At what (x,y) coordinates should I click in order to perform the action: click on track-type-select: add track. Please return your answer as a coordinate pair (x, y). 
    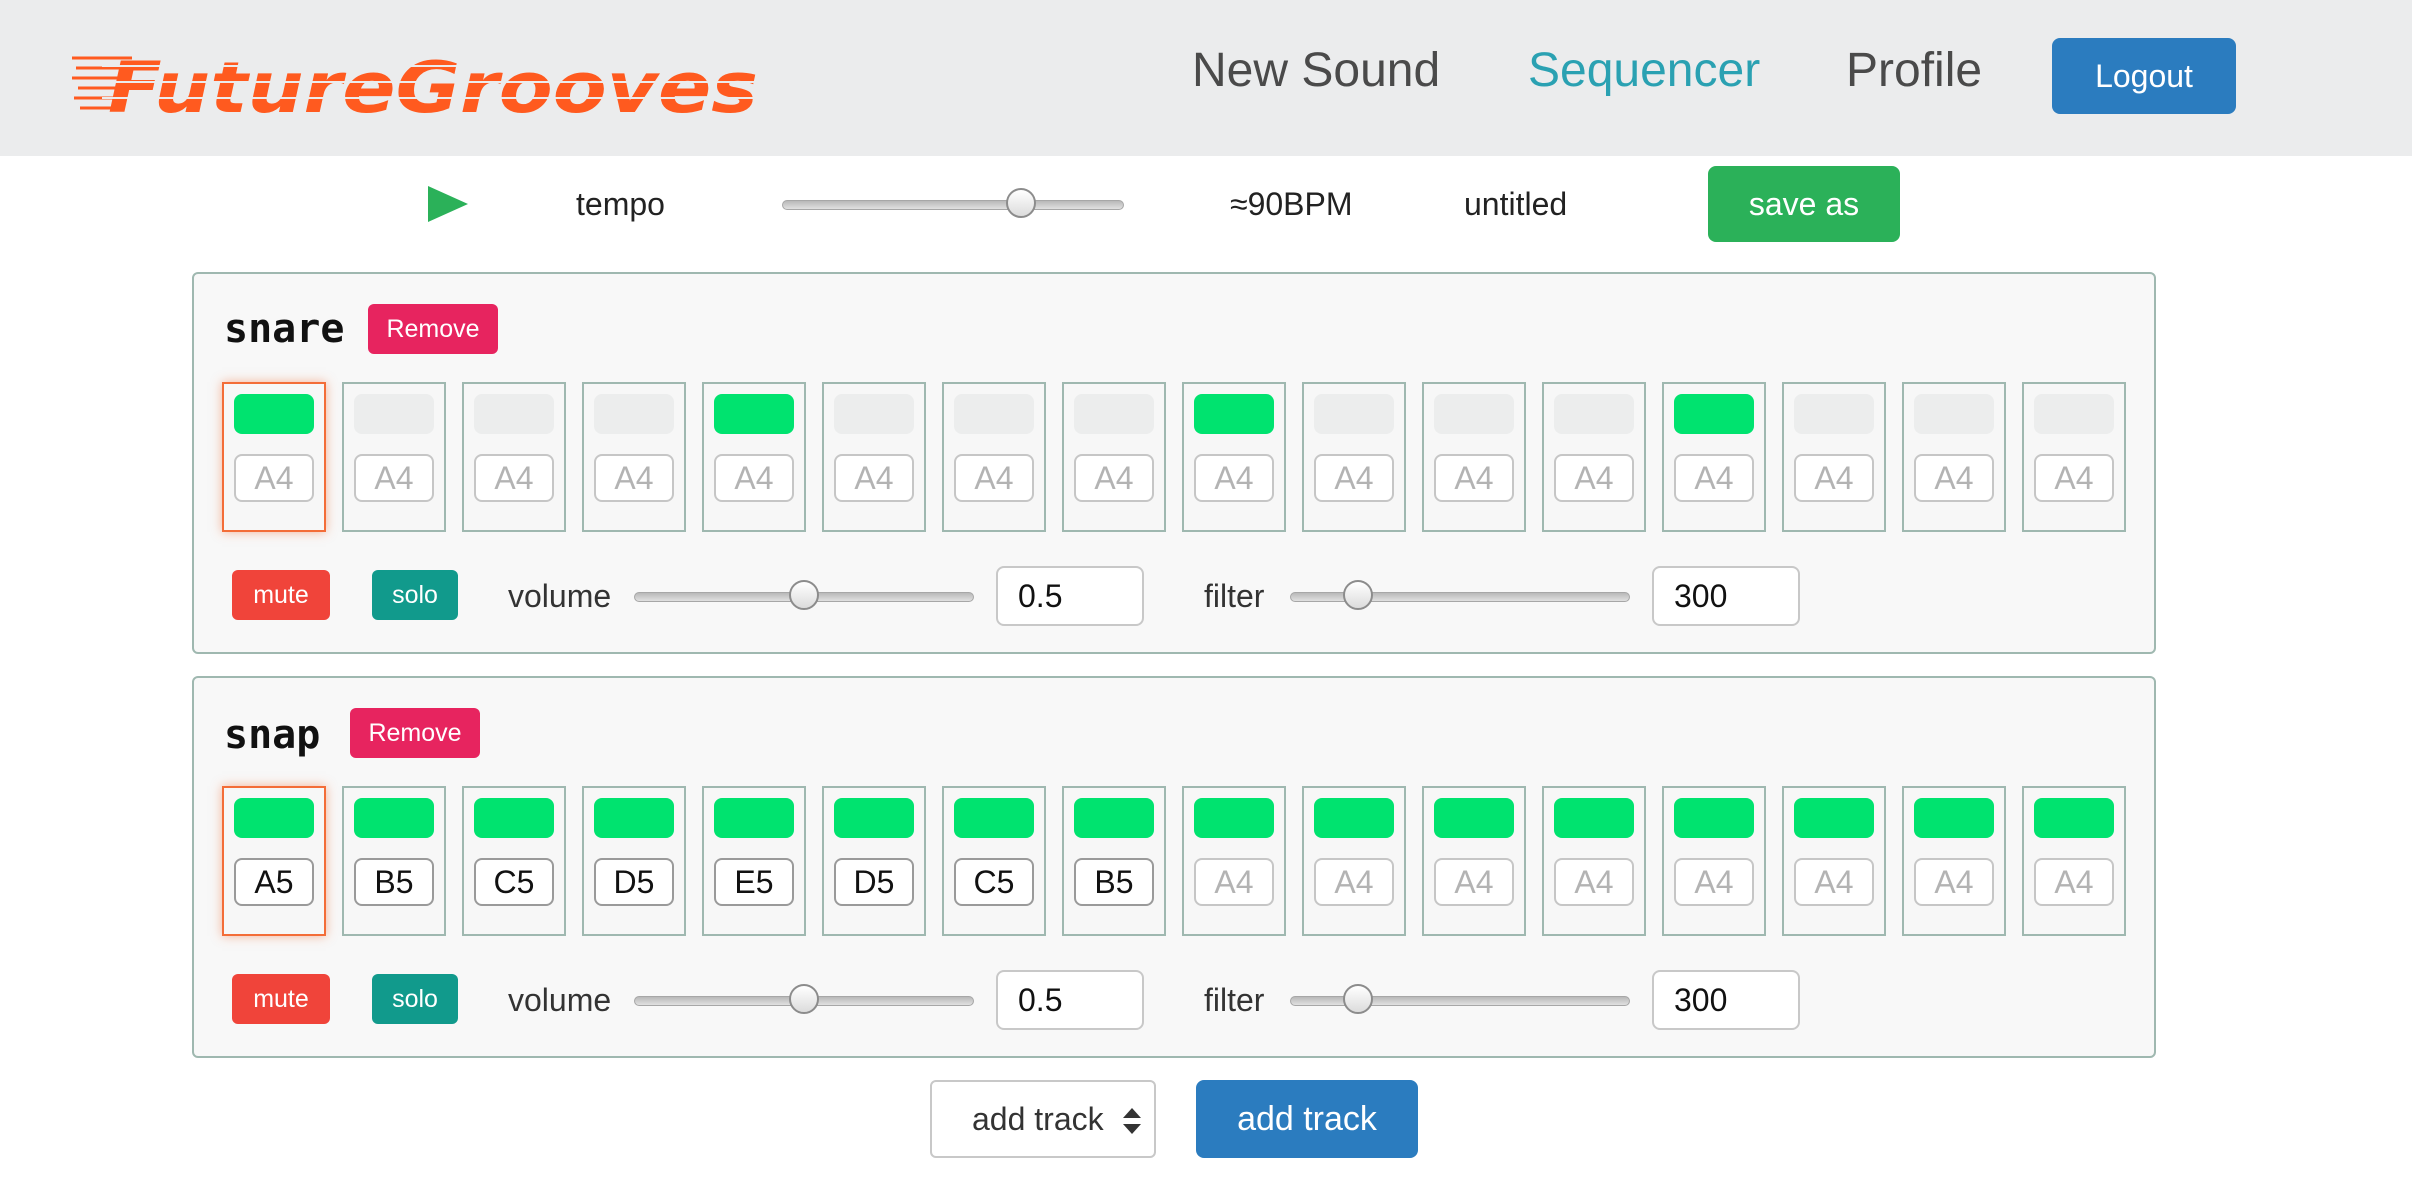
    Looking at the image, I should click on (1043, 1119).